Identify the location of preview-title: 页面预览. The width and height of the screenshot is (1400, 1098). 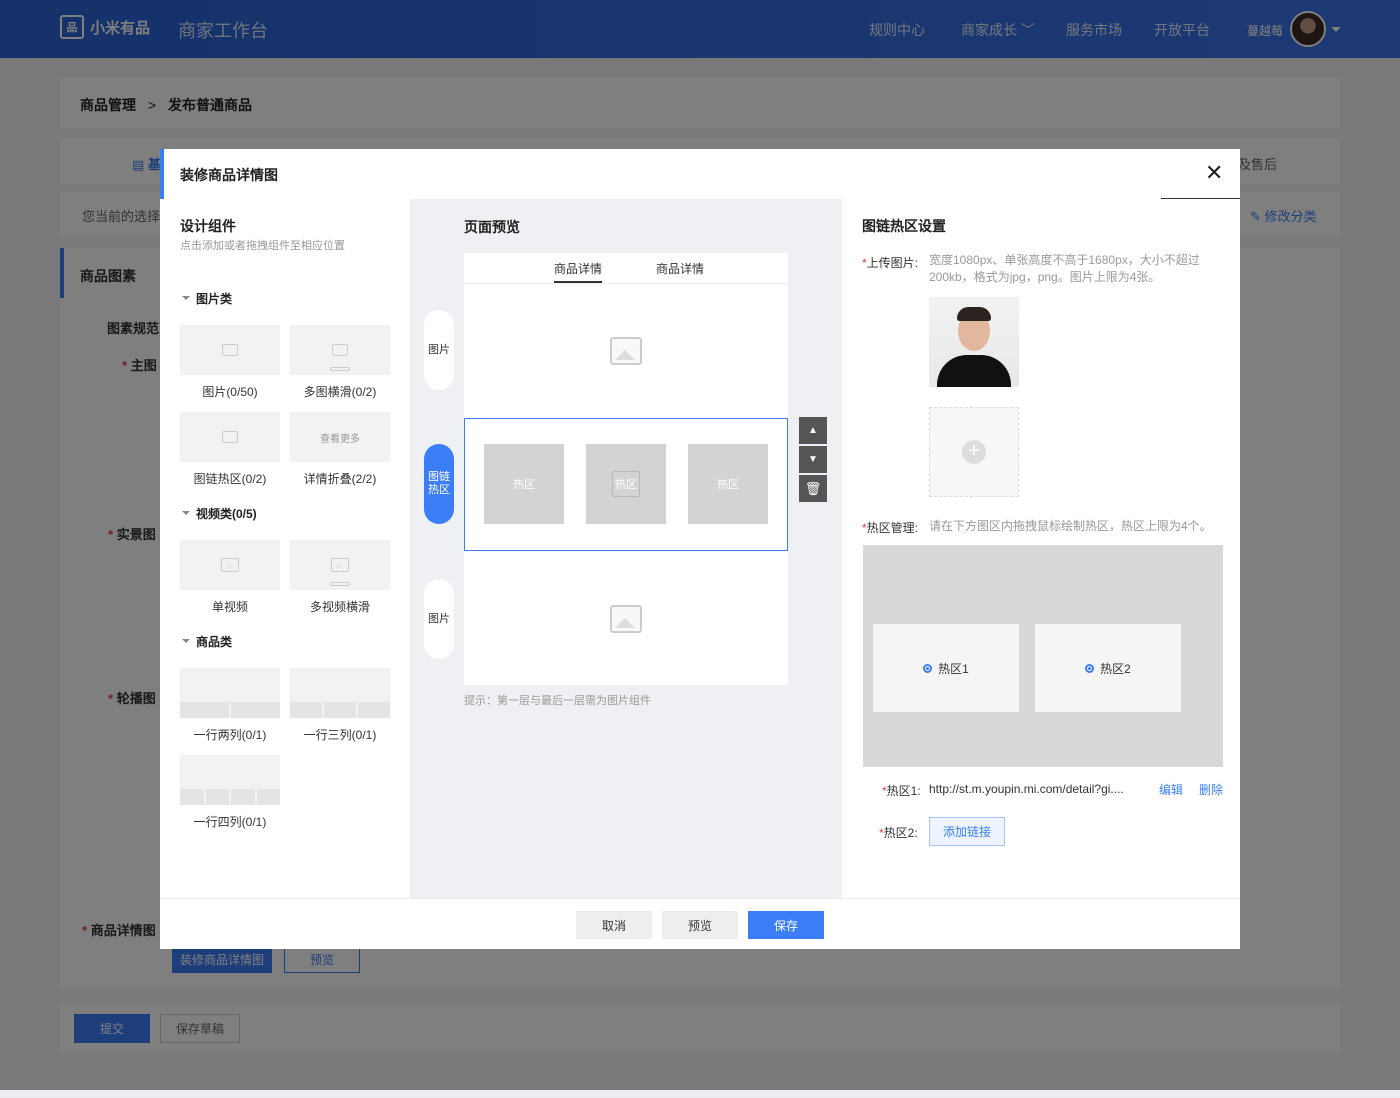
(492, 227).